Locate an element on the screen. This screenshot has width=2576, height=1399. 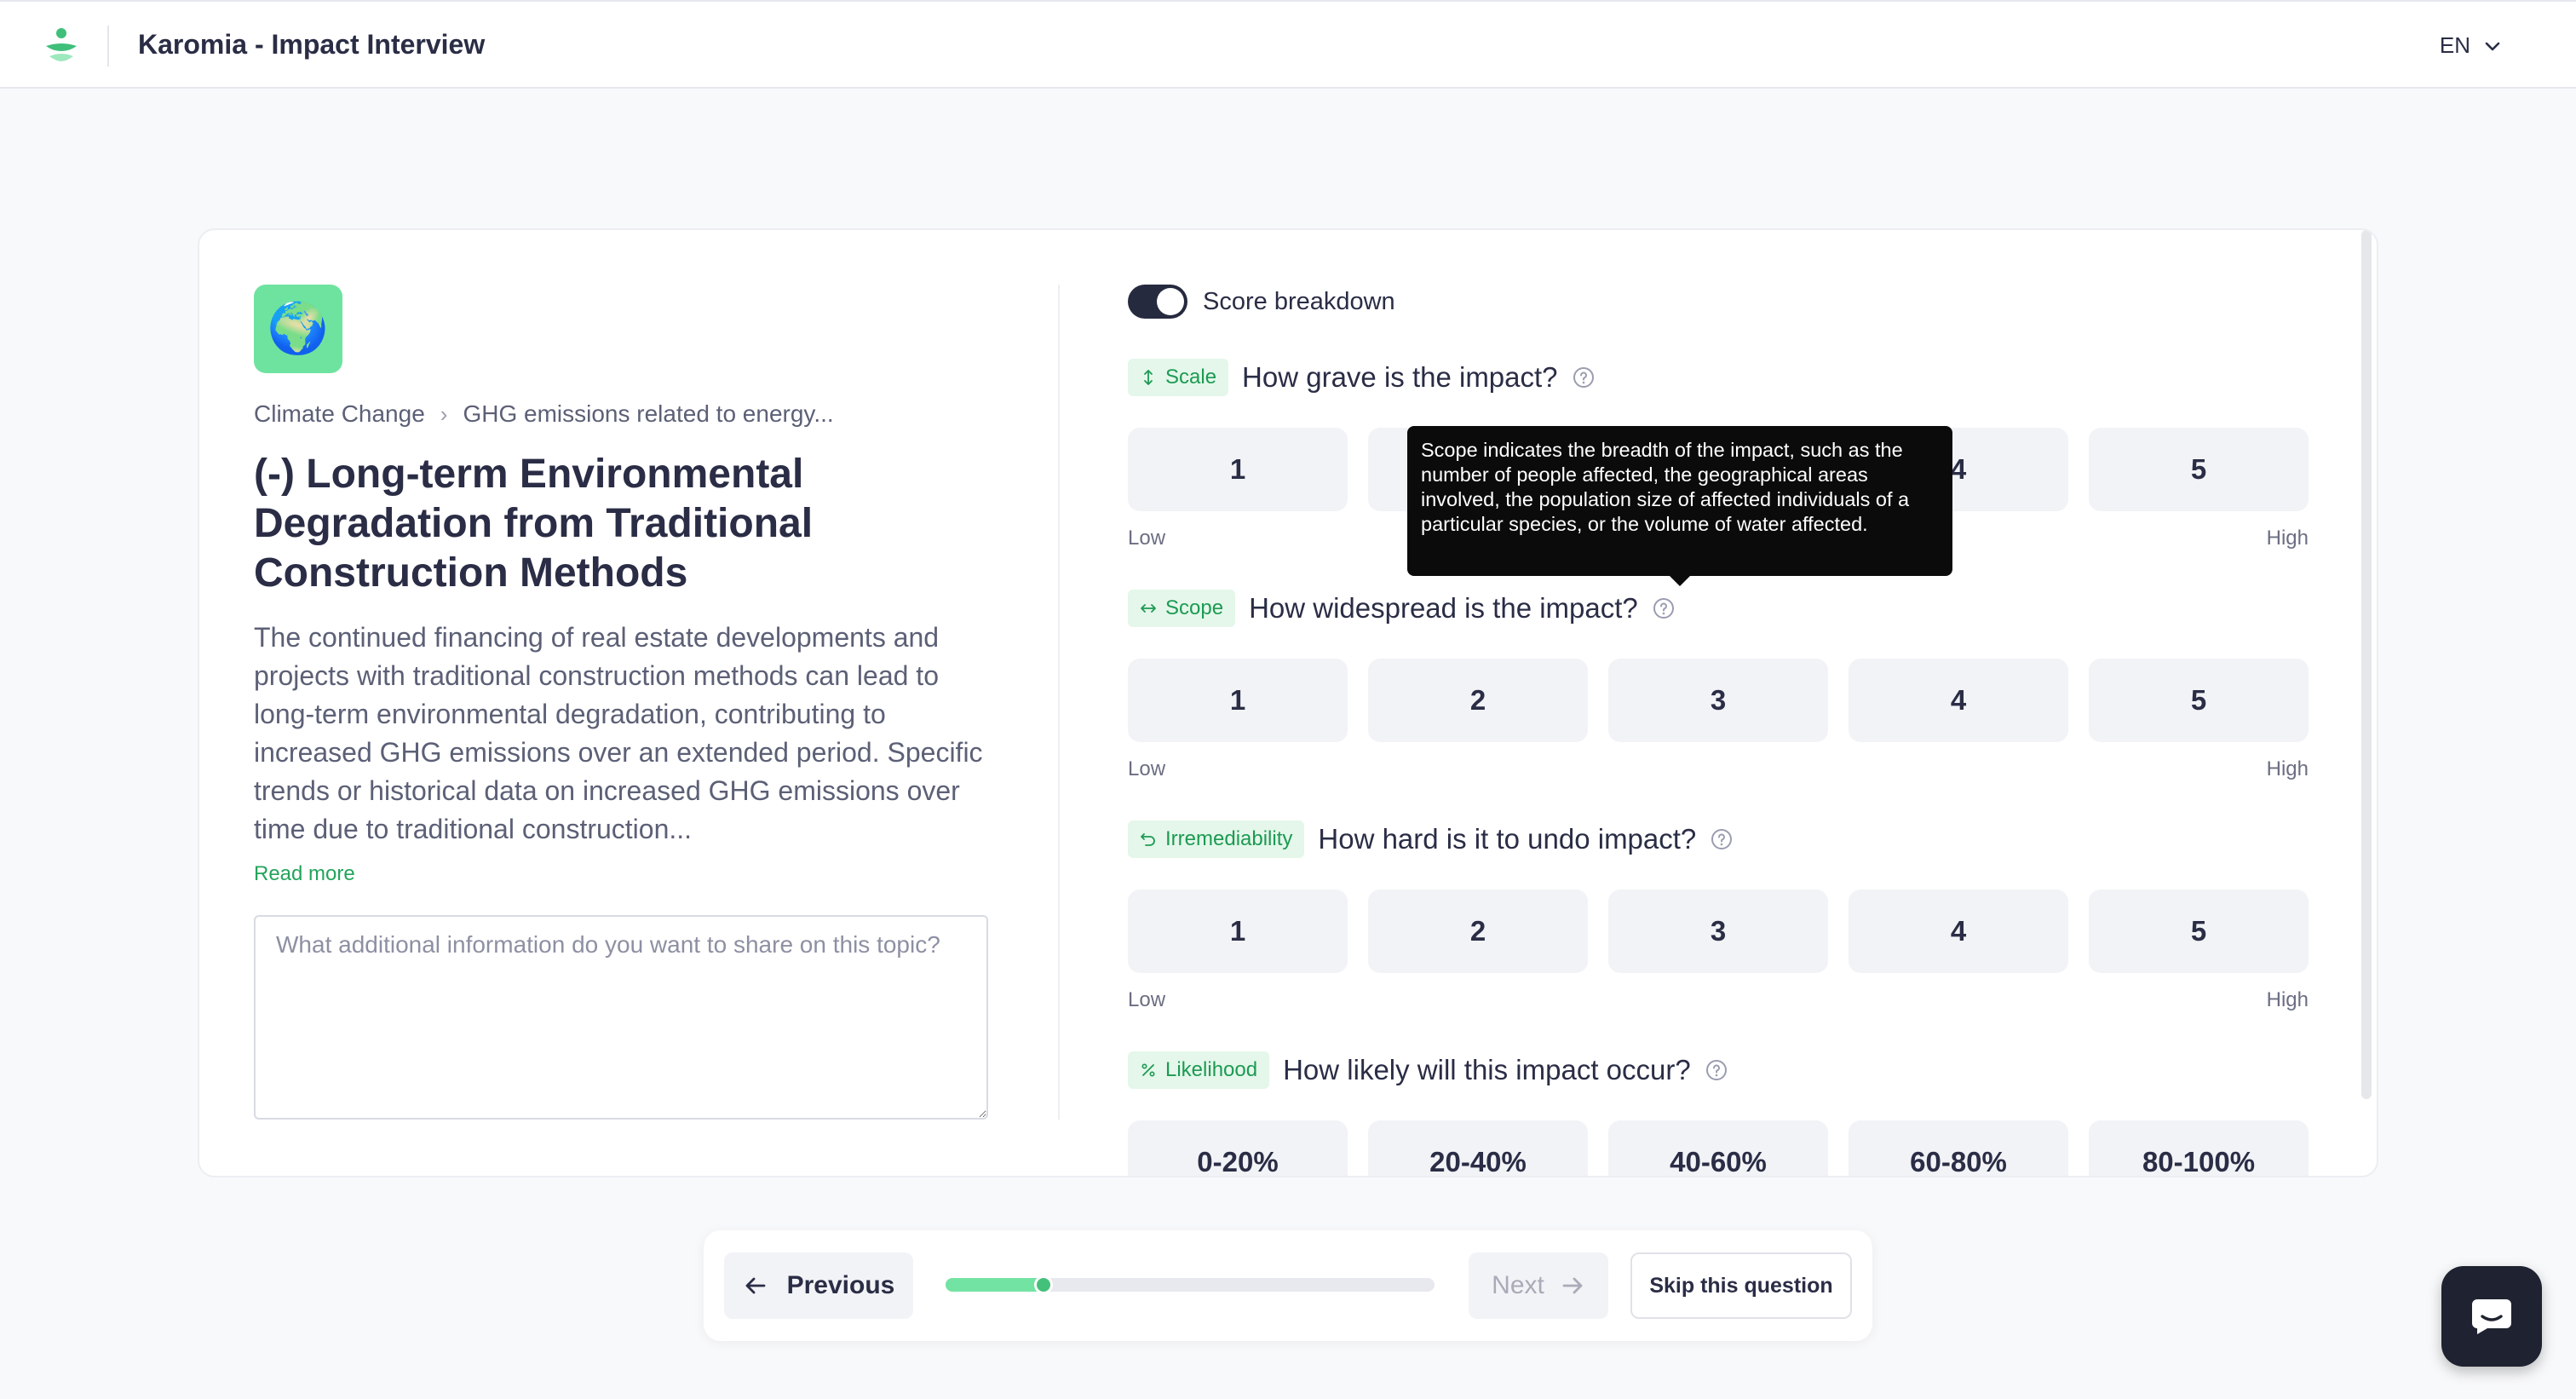
progress-fill is located at coordinates (995, 1285).